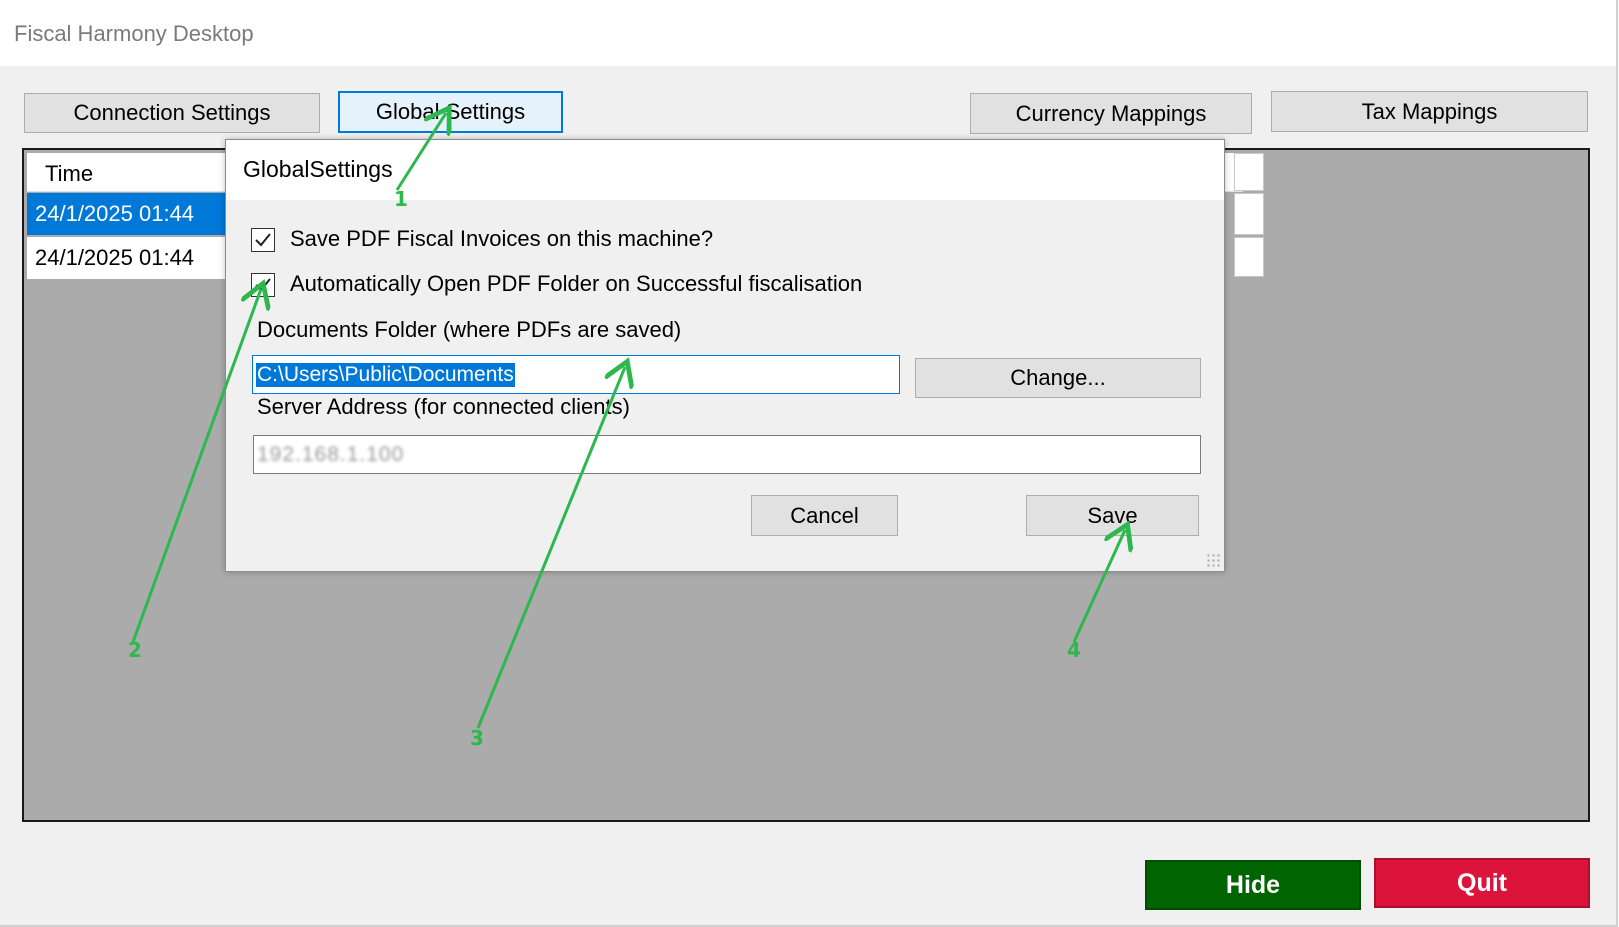 This screenshot has width=1619, height=927. What do you see at coordinates (1111, 113) in the screenshot?
I see `currency-mappings-button: Currency Mappings` at bounding box center [1111, 113].